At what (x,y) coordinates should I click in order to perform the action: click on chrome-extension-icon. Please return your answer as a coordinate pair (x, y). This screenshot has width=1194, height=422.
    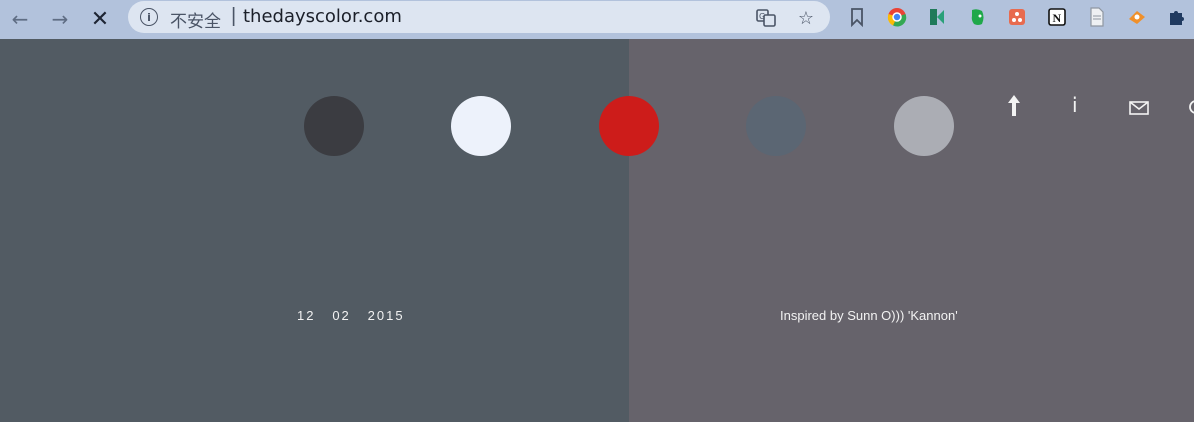
    Looking at the image, I should click on (897, 17).